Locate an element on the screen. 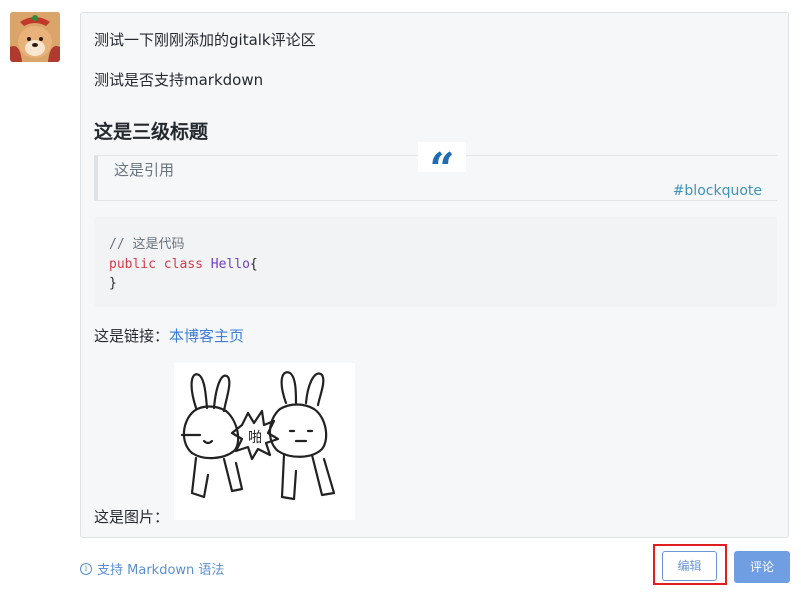 This screenshot has width=801, height=593. blockquote: “ 这是引用 #blockquote is located at coordinates (435, 171).